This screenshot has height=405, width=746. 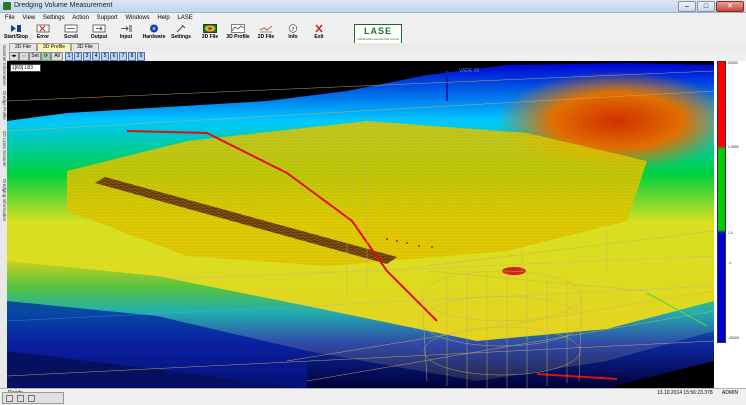 What do you see at coordinates (3, 67) in the screenshot?
I see `sidetab-scanner-information: Scanner Information` at bounding box center [3, 67].